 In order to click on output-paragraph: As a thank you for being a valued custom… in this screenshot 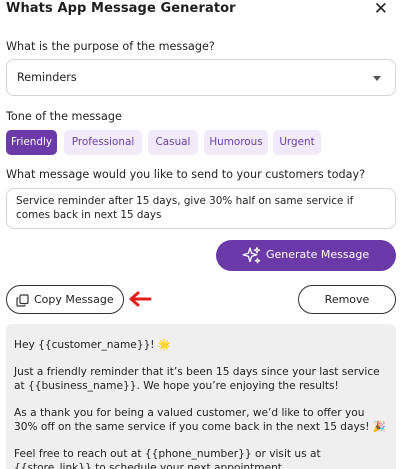, I will do `click(200, 420)`.